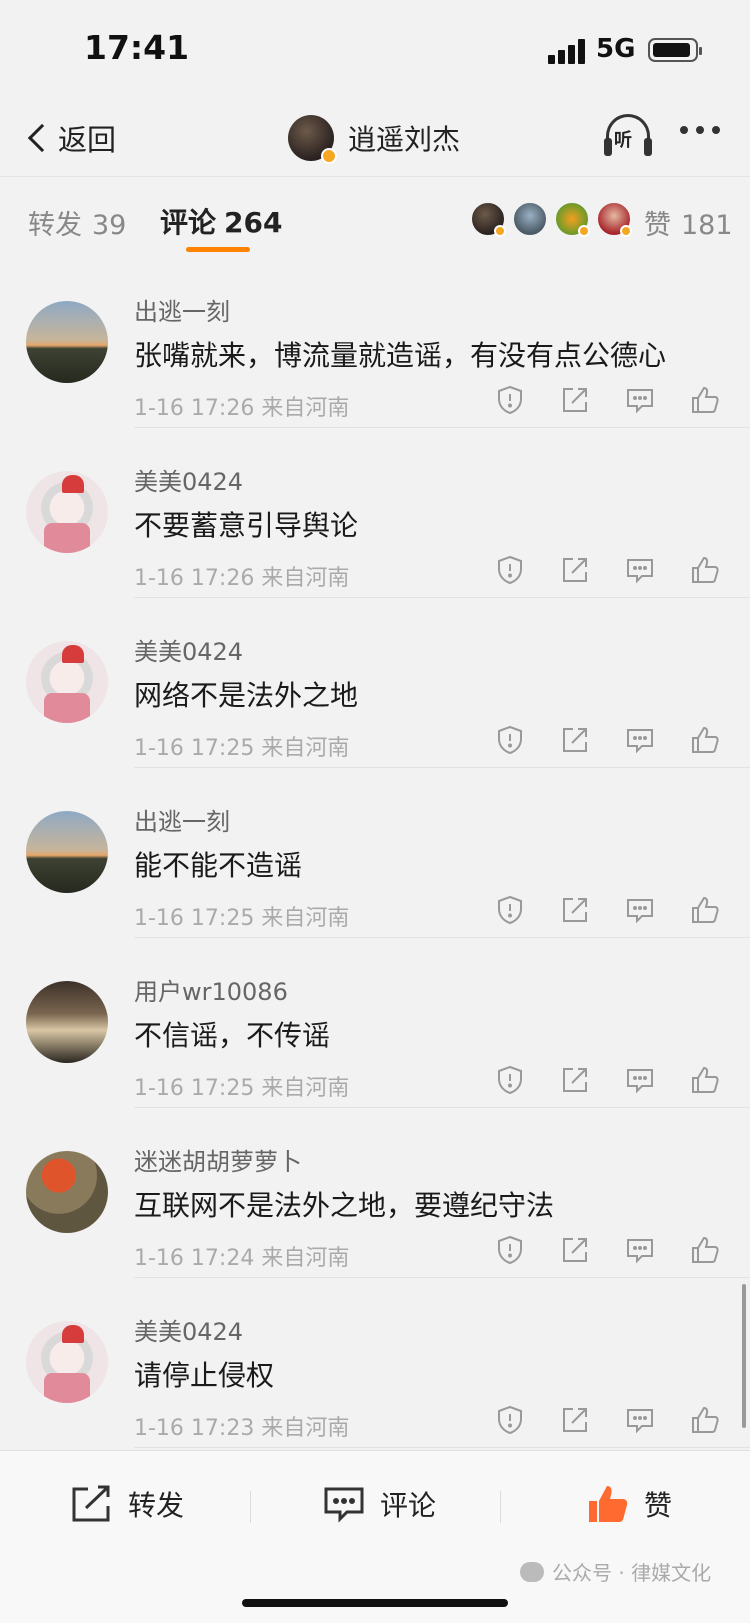 This screenshot has width=750, height=1623. I want to click on active-tab-indicator, so click(218, 249).